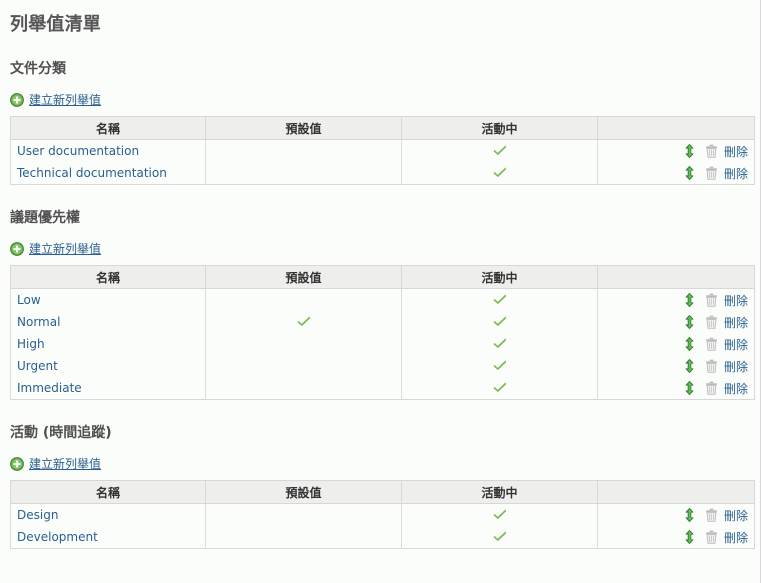 The image size is (761, 583). I want to click on enumeration-name-cell: Immediate, so click(108, 388).